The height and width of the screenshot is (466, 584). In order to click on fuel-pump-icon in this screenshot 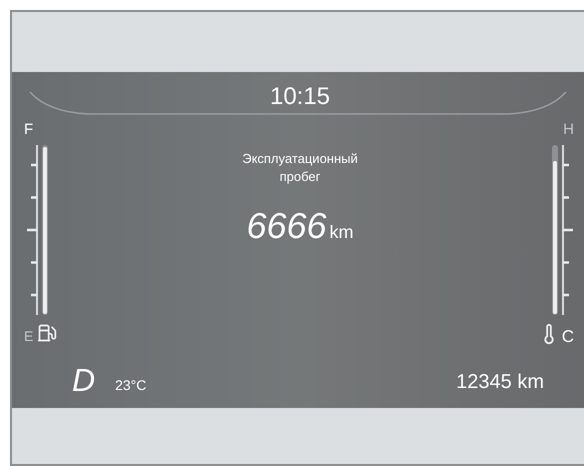, I will do `click(47, 333)`.